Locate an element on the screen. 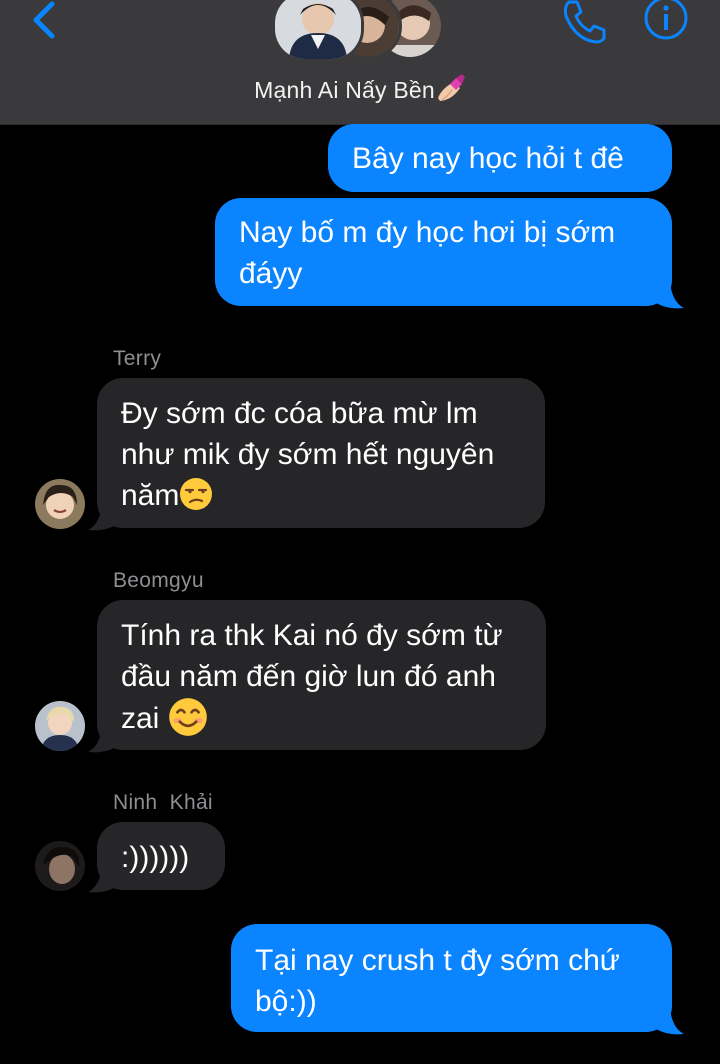  outgoing-message-bubble: Tại nay crush t đy sớm chứ bộ:)) is located at coordinates (451, 978).